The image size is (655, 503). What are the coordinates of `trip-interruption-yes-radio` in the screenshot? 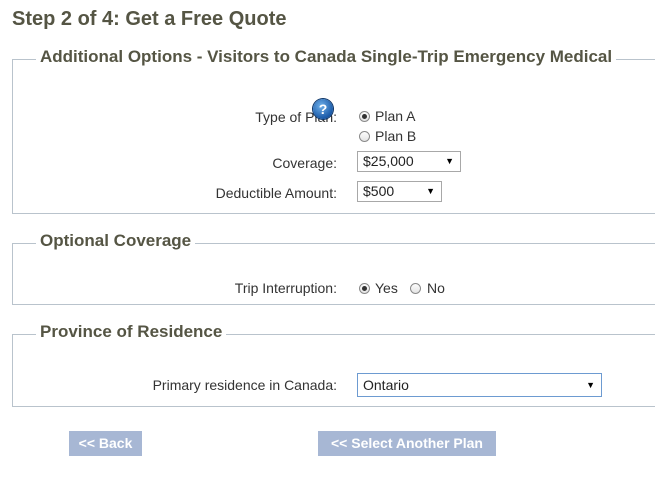 It's located at (364, 288).